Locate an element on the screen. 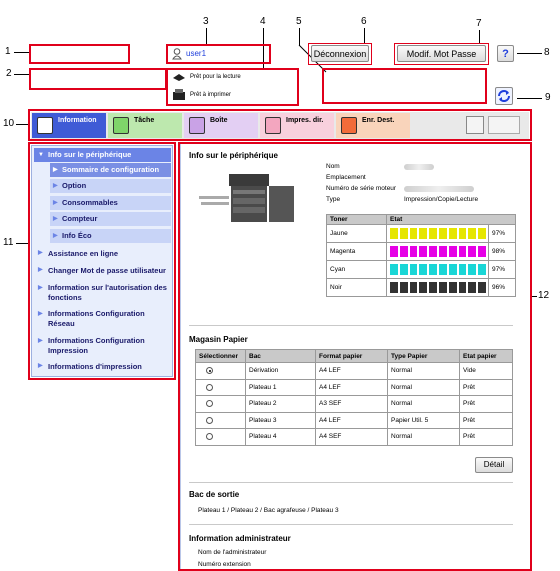  status-ready-print: Prêt pour la lecture is located at coordinates (215, 77).